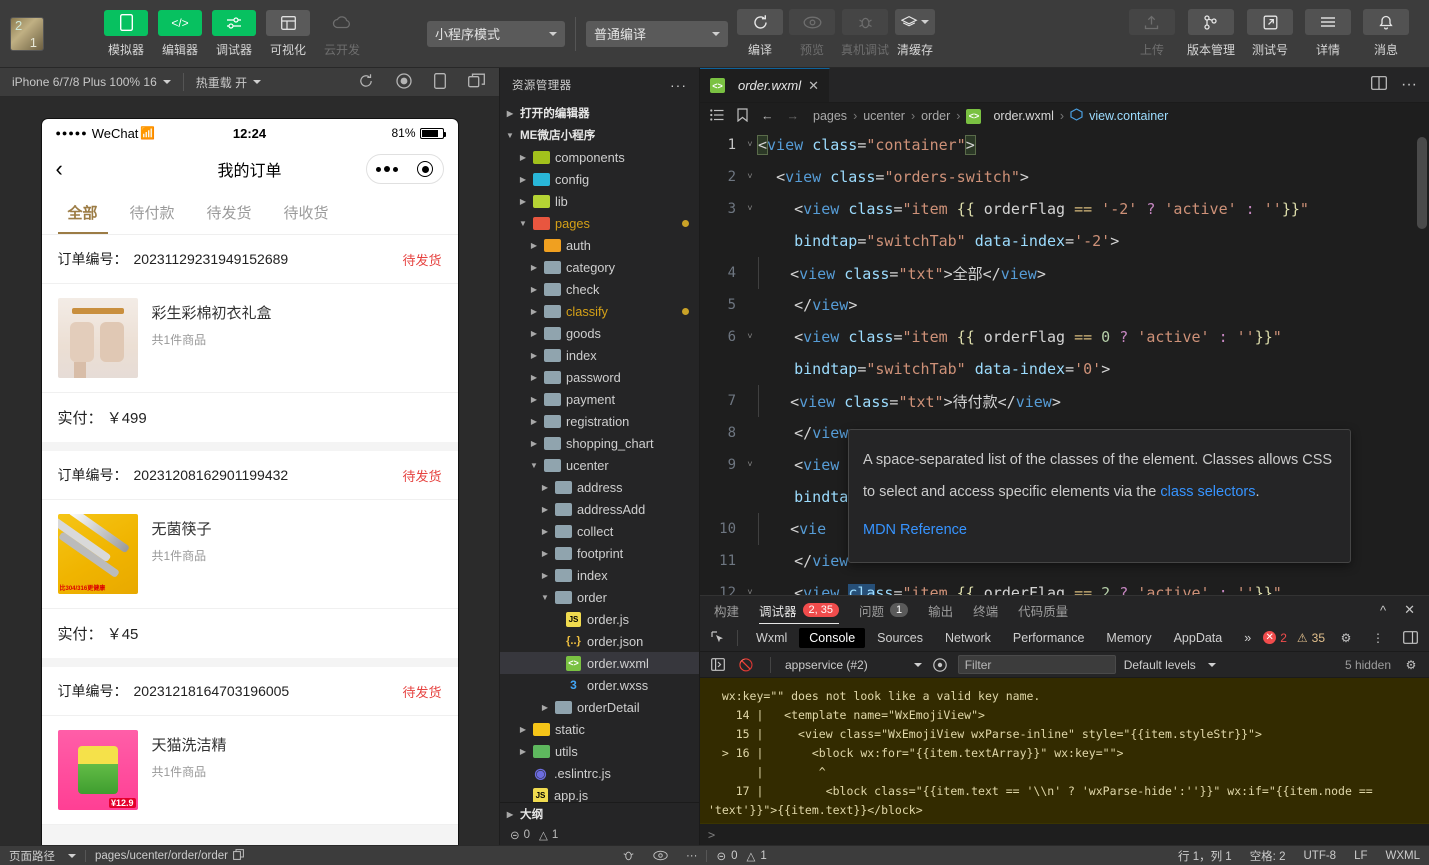 The height and width of the screenshot is (865, 1429). Describe the element at coordinates (306, 212) in the screenshot. I see `tab-unreceived: 待收货` at that location.